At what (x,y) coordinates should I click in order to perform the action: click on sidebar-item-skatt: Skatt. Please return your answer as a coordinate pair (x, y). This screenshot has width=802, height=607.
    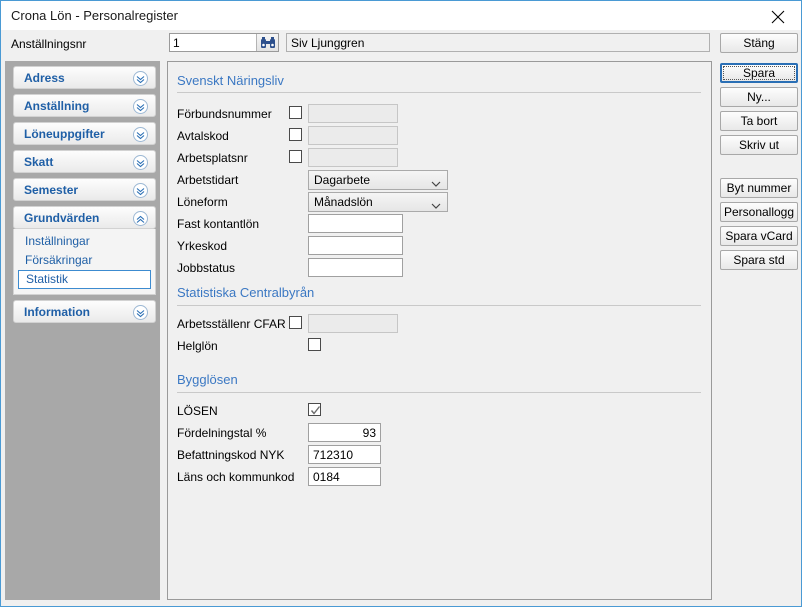
    Looking at the image, I should click on (84, 161).